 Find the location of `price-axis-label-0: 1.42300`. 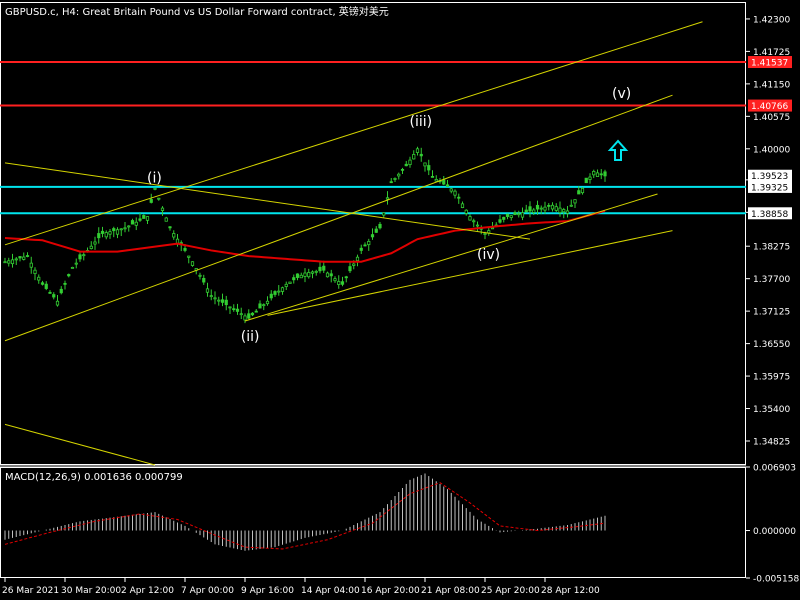

price-axis-label-0: 1.42300 is located at coordinates (771, 20).